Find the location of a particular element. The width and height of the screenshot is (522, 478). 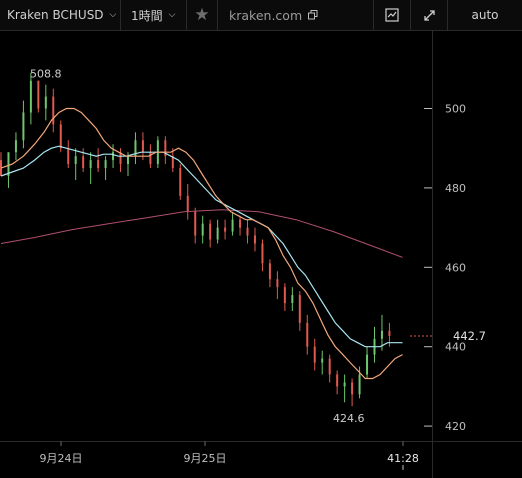

interval-selector: 1時間 ⌵ is located at coordinates (153, 15).